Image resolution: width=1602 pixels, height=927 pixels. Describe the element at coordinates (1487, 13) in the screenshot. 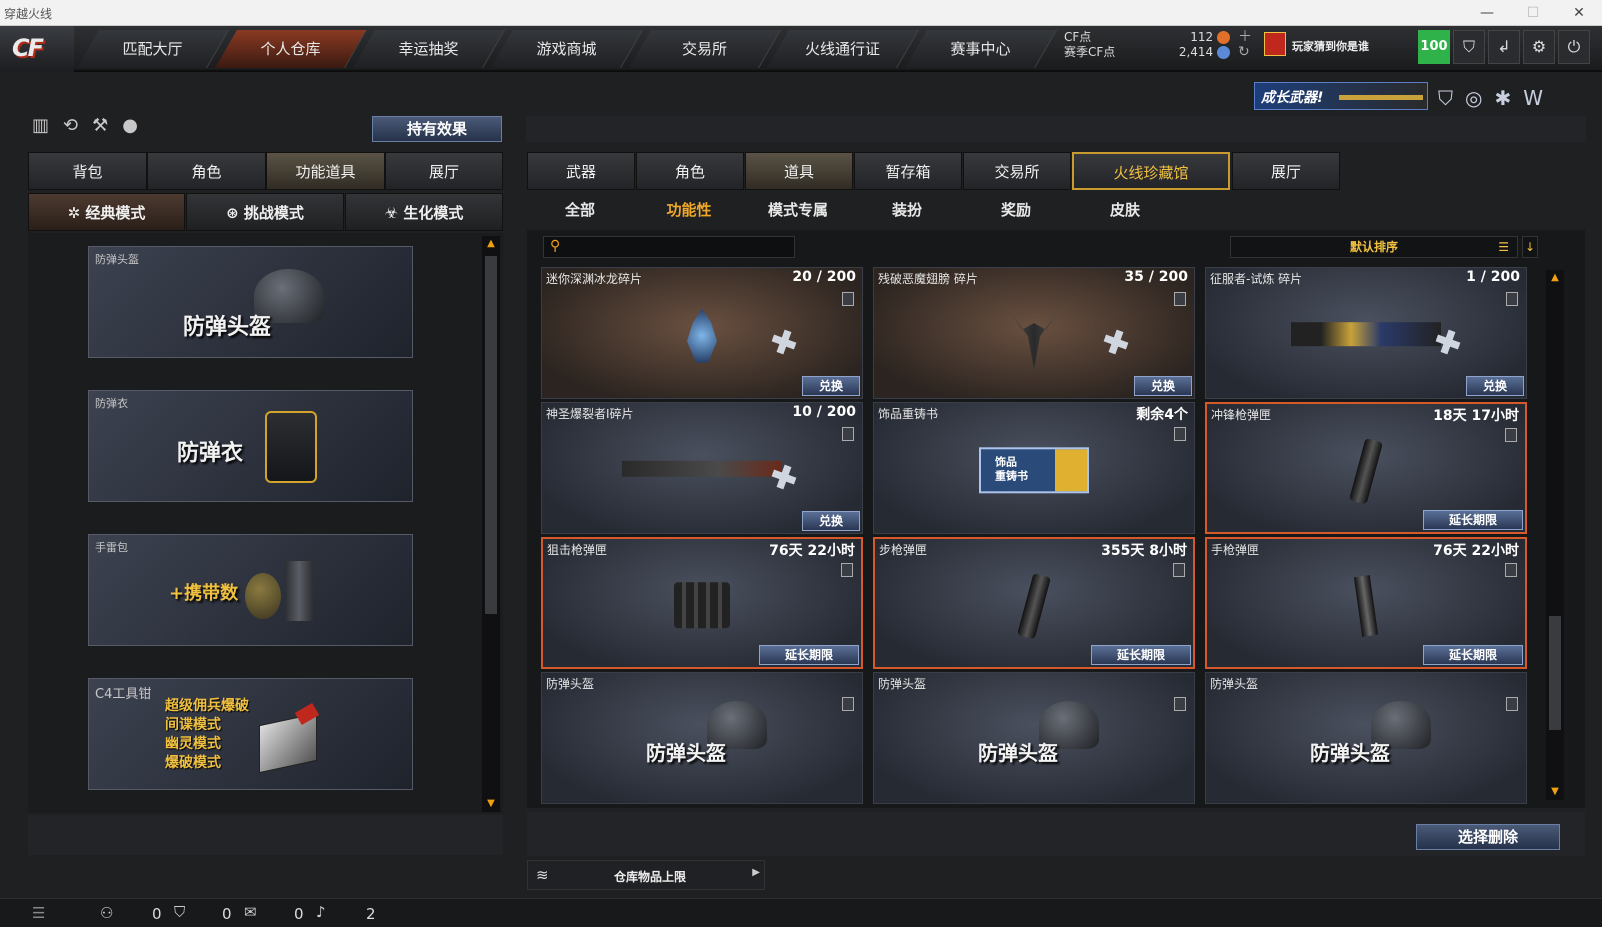

I see `minimize-button: —` at that location.